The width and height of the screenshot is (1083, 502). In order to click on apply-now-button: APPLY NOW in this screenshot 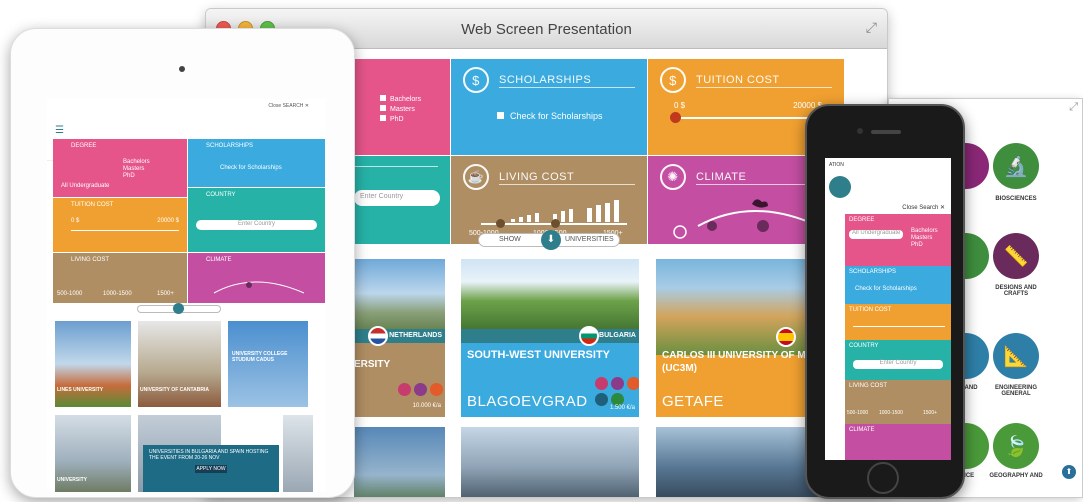, I will do `click(211, 469)`.